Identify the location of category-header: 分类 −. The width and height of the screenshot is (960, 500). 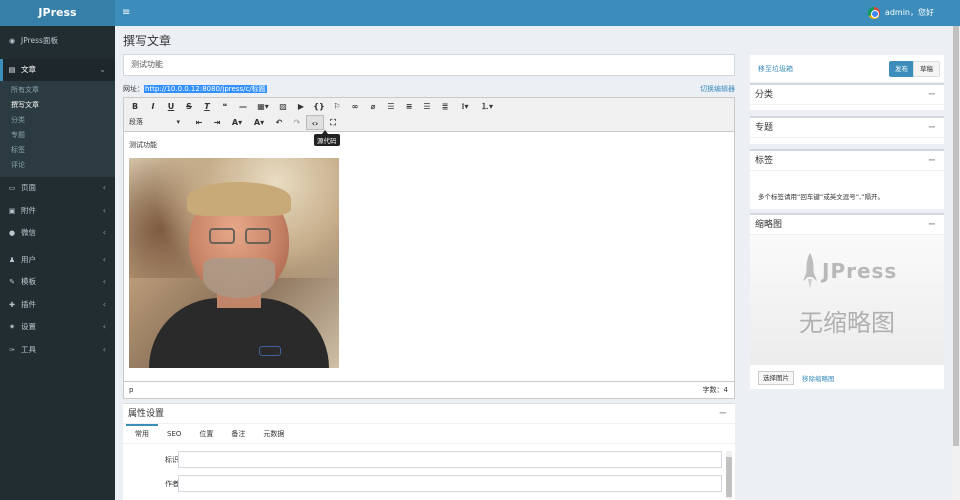
(847, 95).